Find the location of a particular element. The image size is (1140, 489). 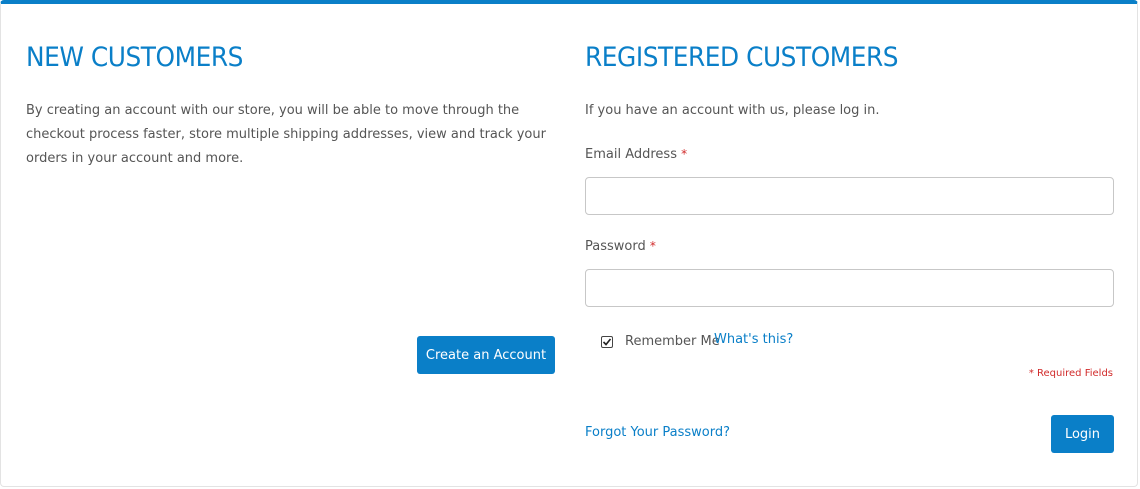

remember-me-checkbox is located at coordinates (607, 342).